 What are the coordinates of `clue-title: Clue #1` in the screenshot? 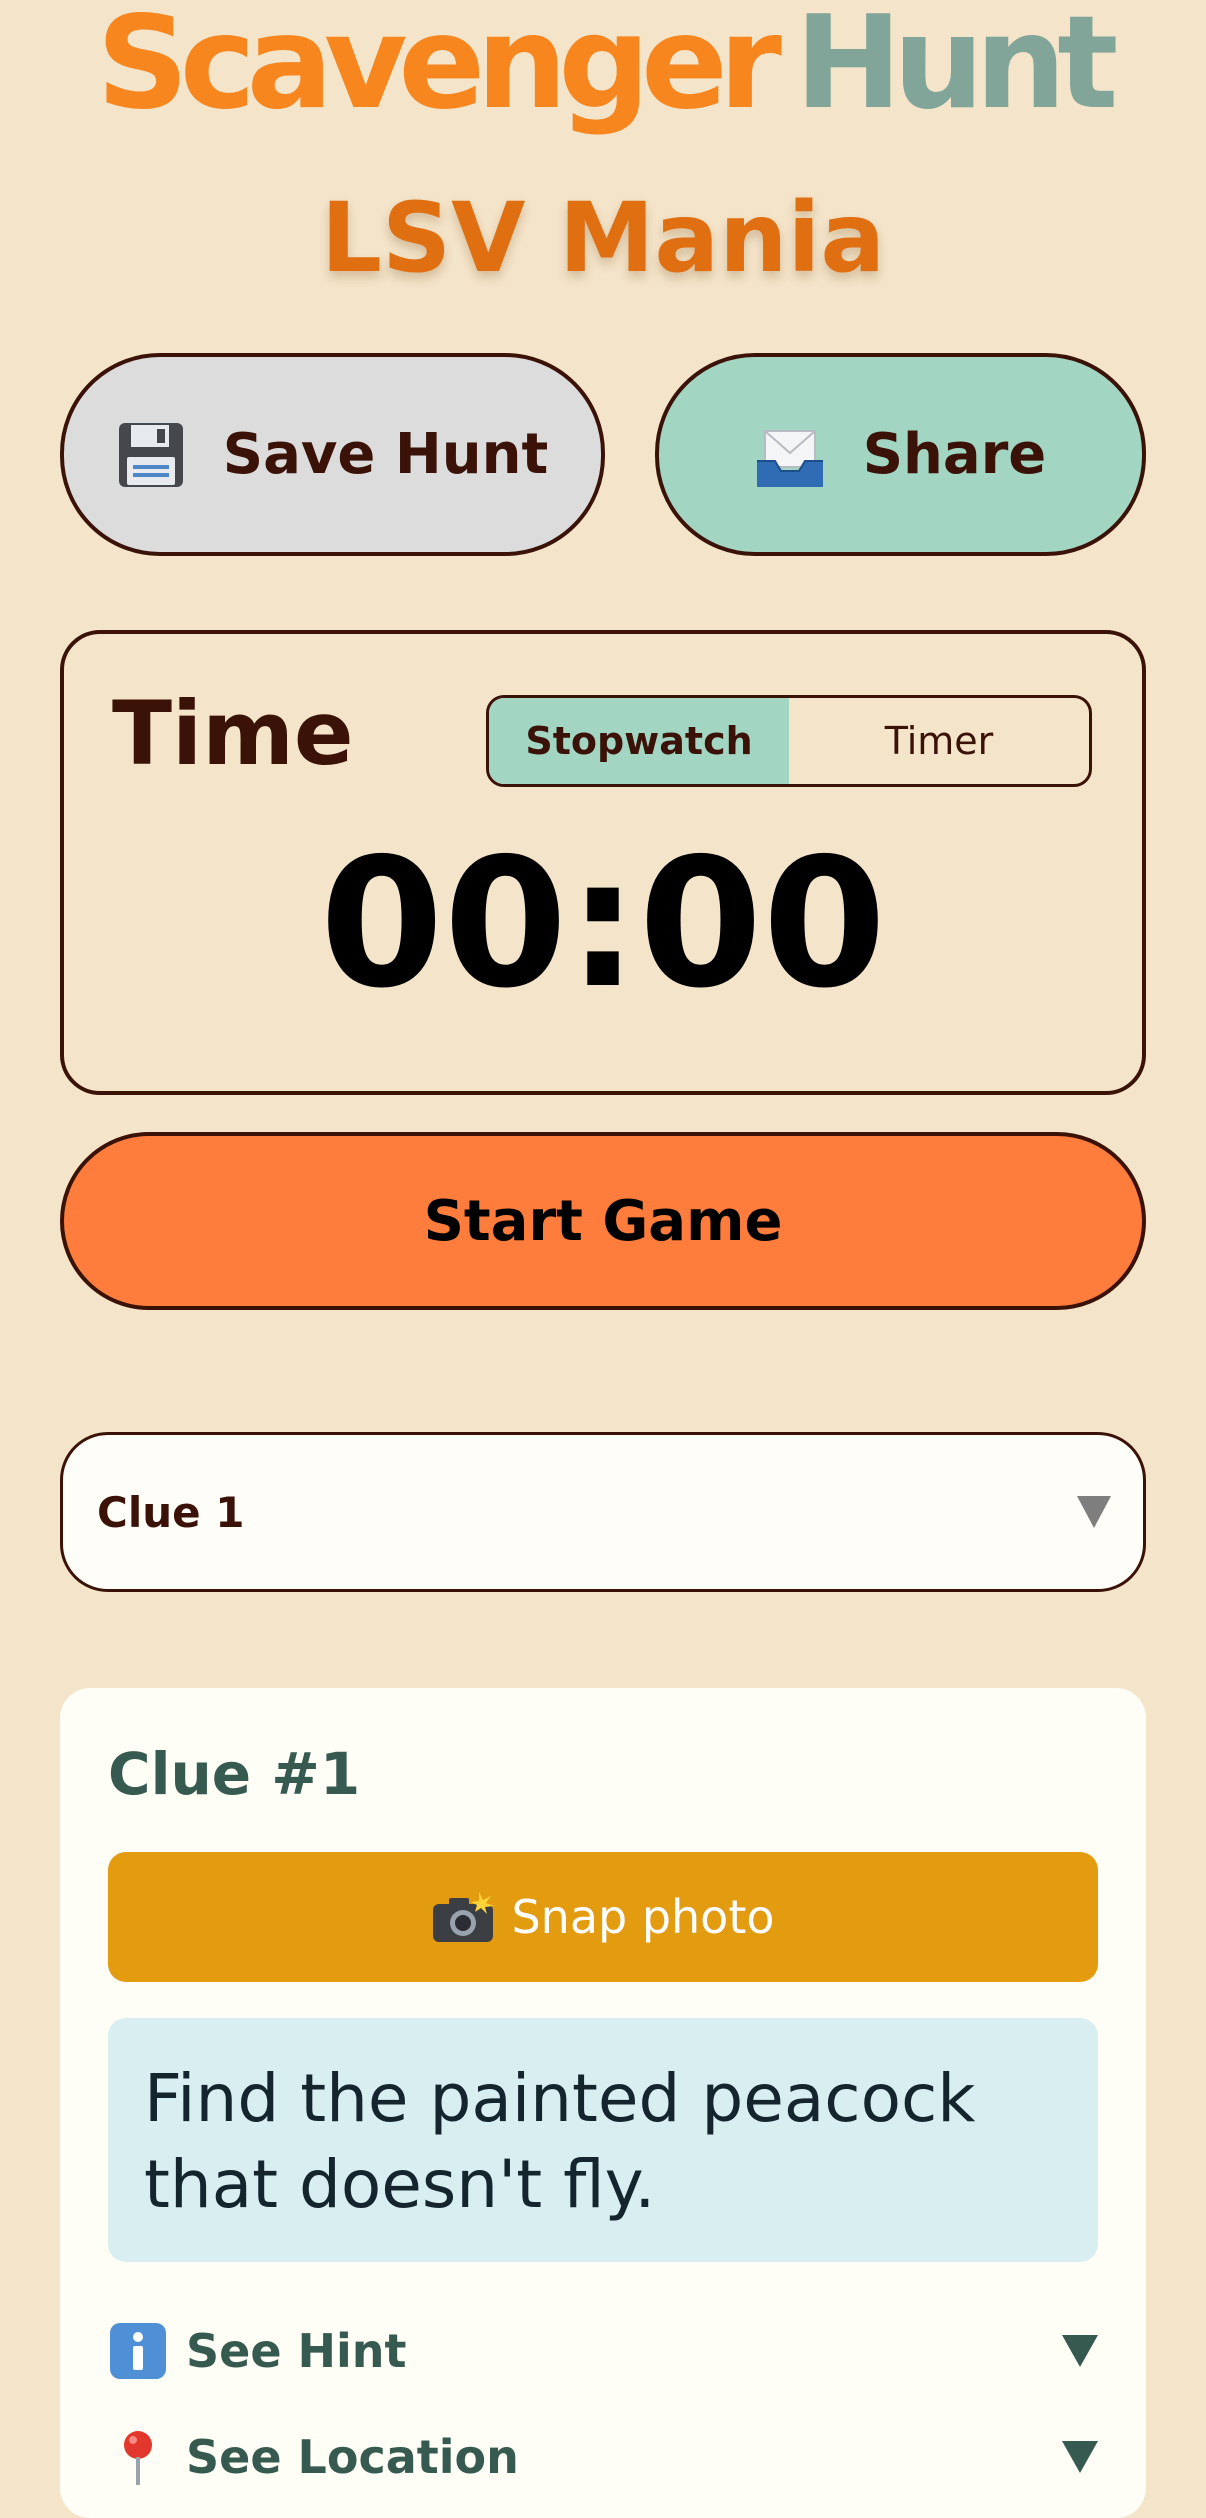 It's located at (234, 1774).